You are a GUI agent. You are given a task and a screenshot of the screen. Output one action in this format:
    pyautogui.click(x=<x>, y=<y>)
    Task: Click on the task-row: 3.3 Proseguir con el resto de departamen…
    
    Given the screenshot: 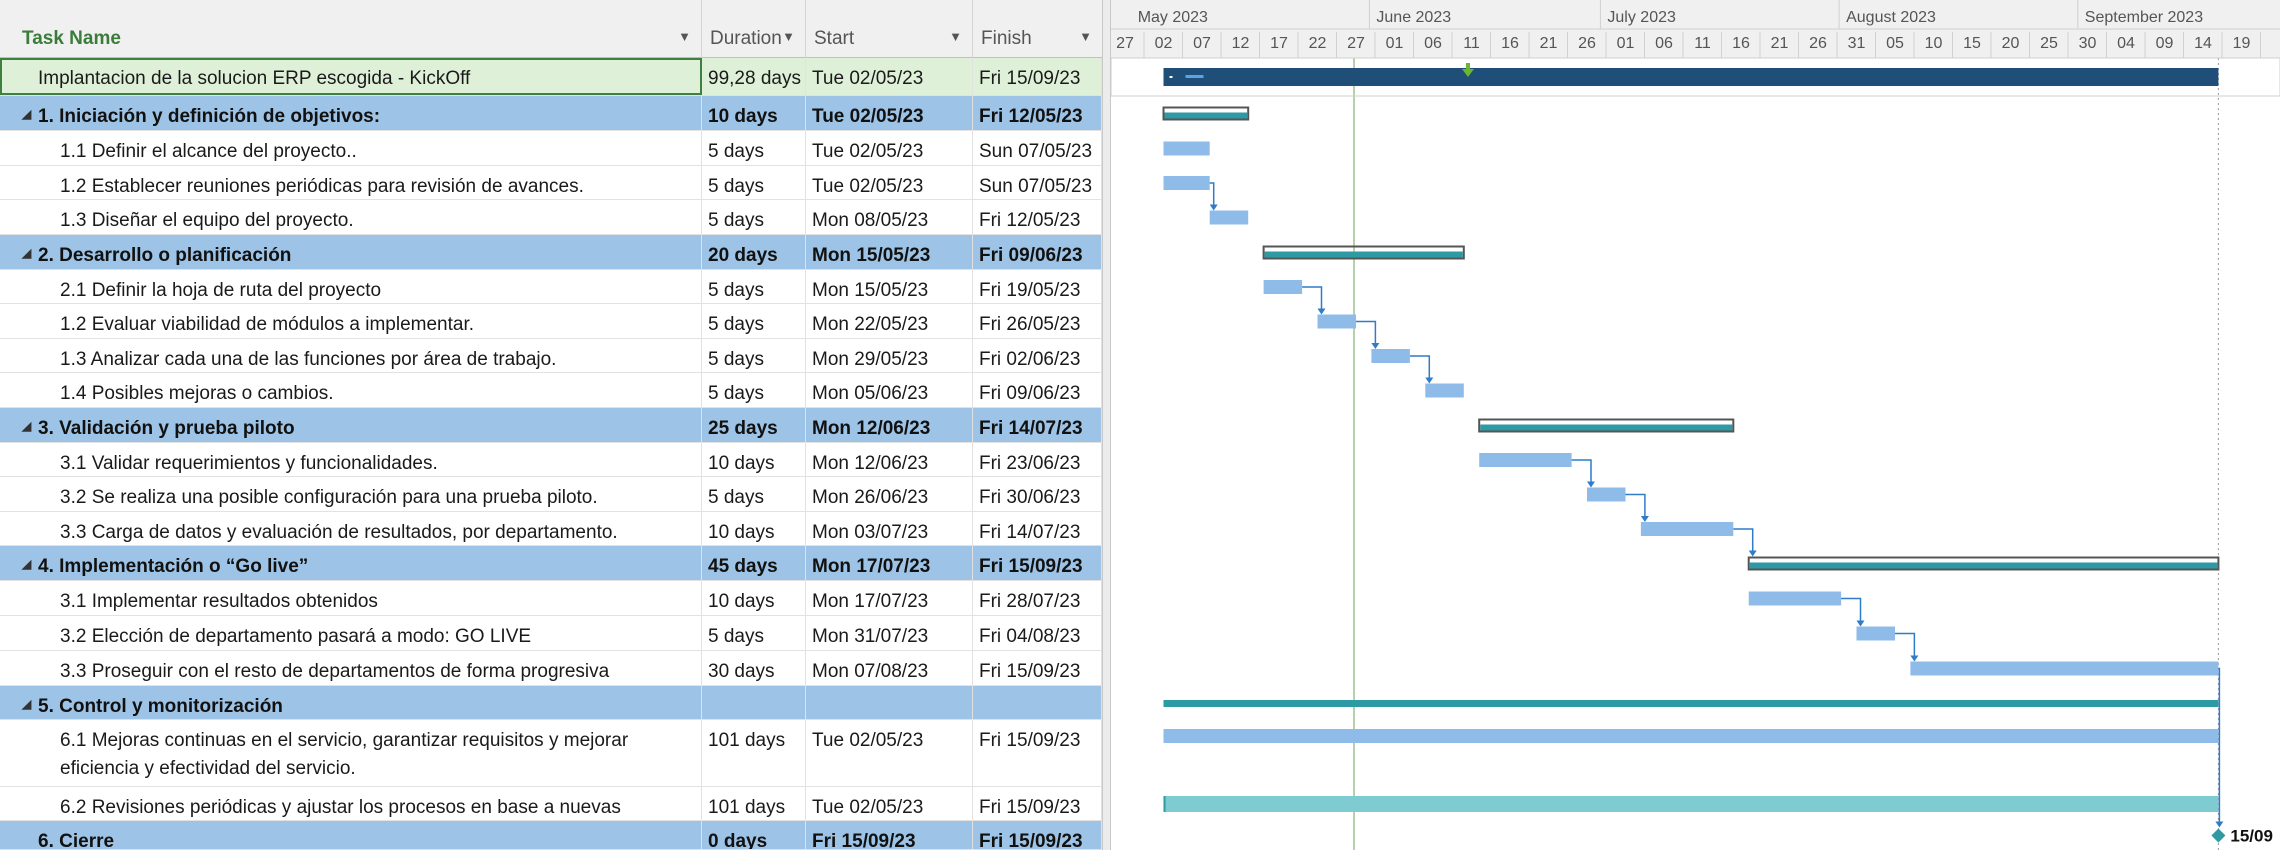 What is the action you would take?
    pyautogui.click(x=551, y=668)
    